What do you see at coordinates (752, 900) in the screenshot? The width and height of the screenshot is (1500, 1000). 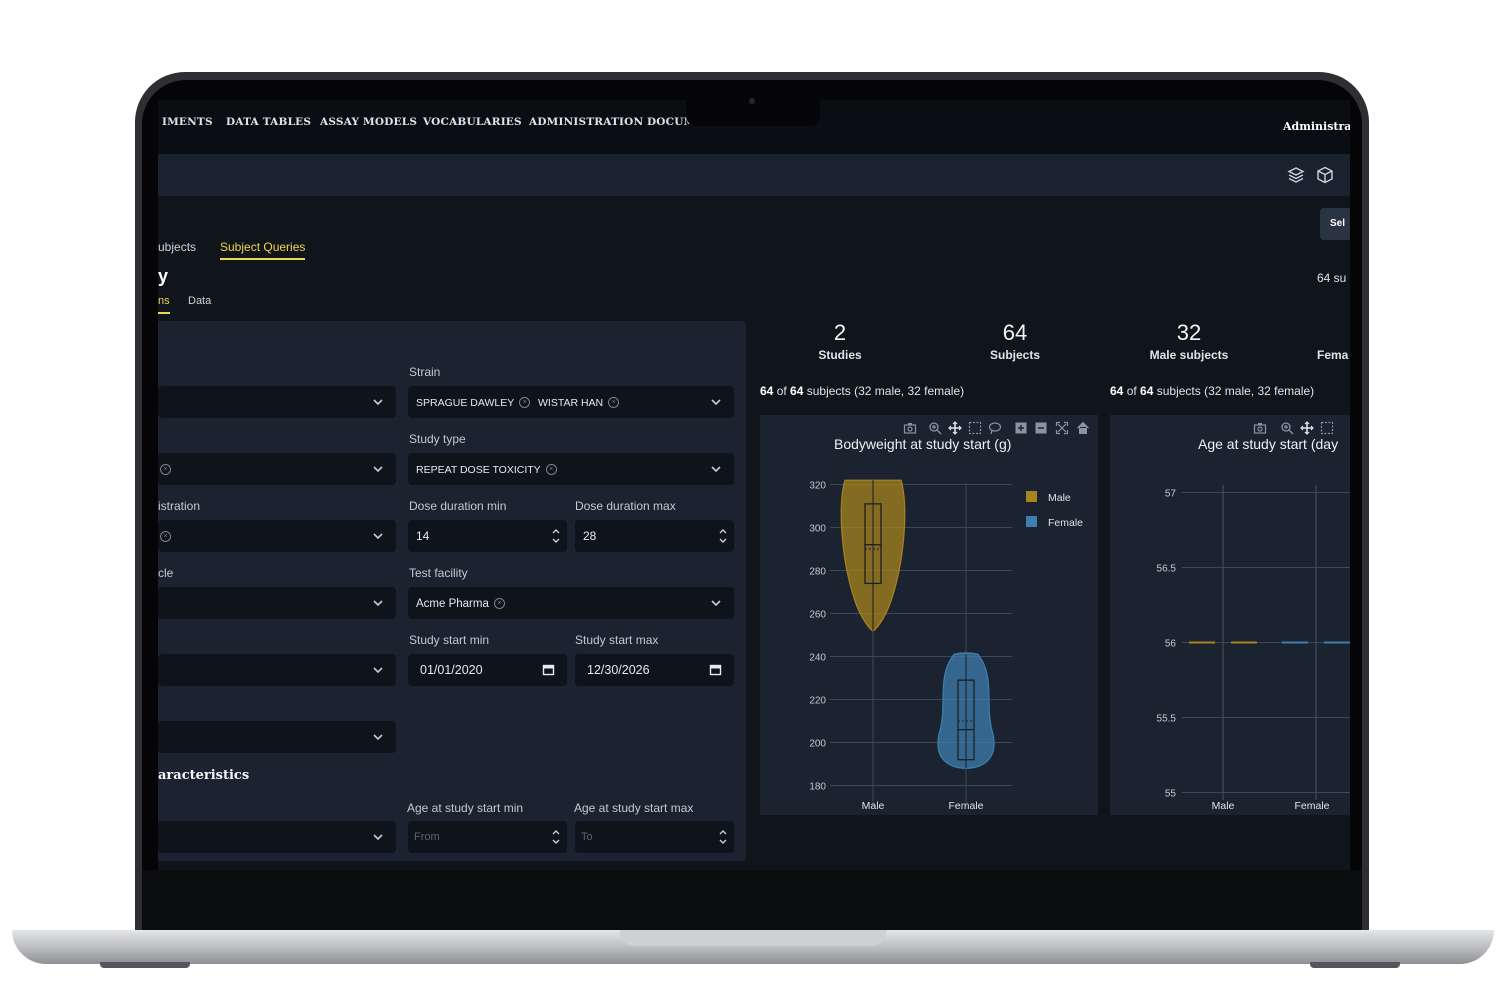 I see `laptop-chin` at bounding box center [752, 900].